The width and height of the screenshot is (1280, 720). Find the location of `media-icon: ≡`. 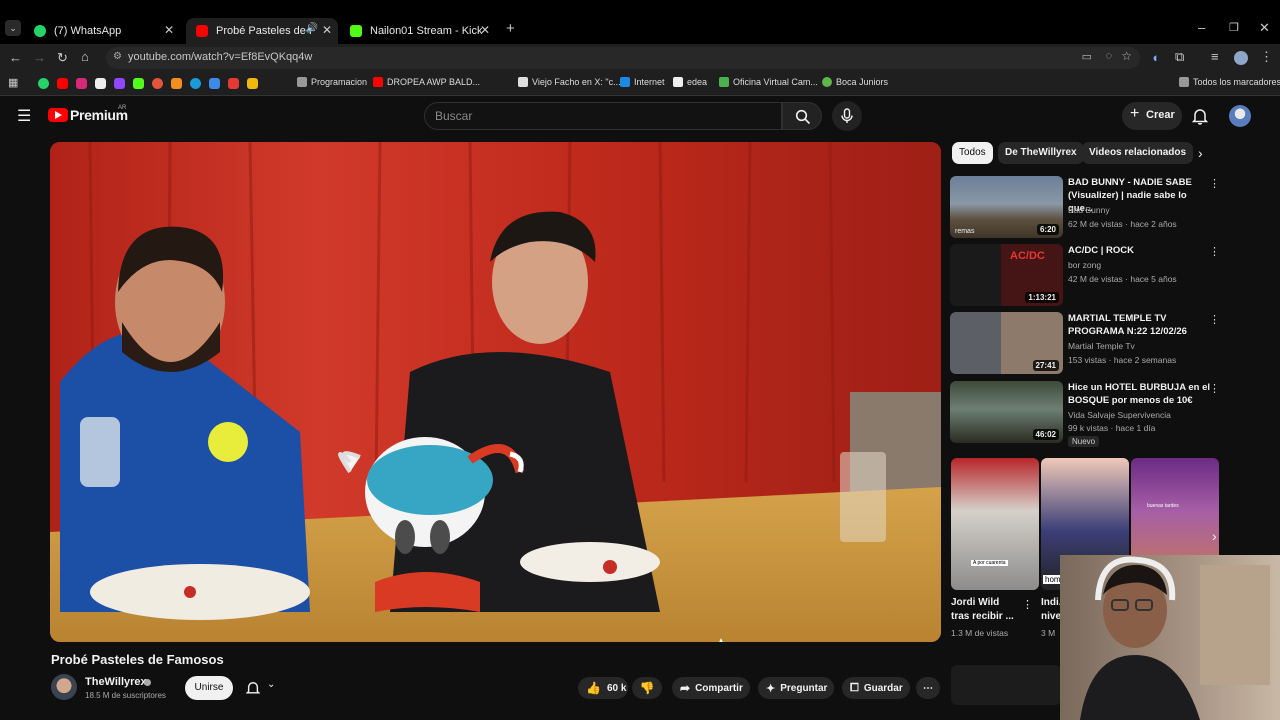

media-icon: ≡ is located at coordinates (1215, 56).